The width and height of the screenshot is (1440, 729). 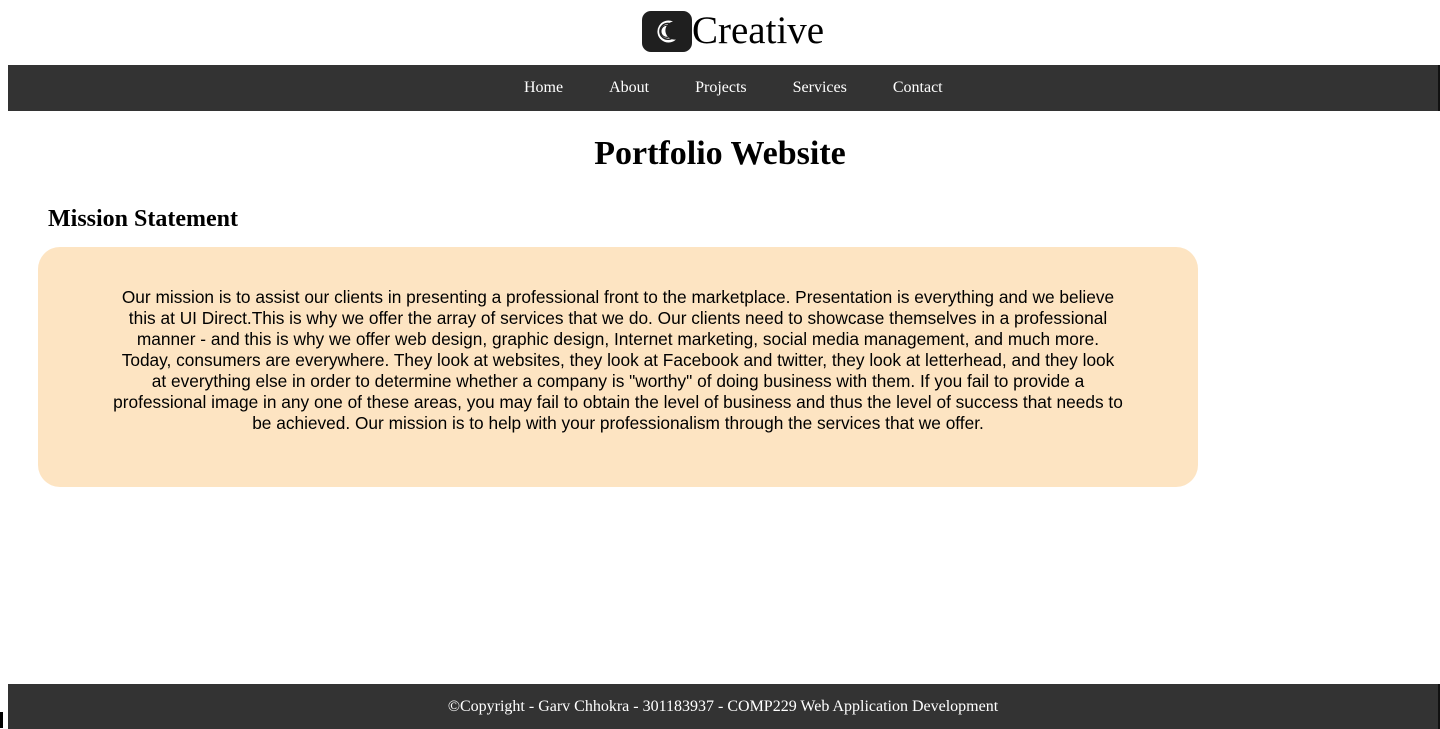 What do you see at coordinates (758, 30) in the screenshot?
I see `brand-name: Creative` at bounding box center [758, 30].